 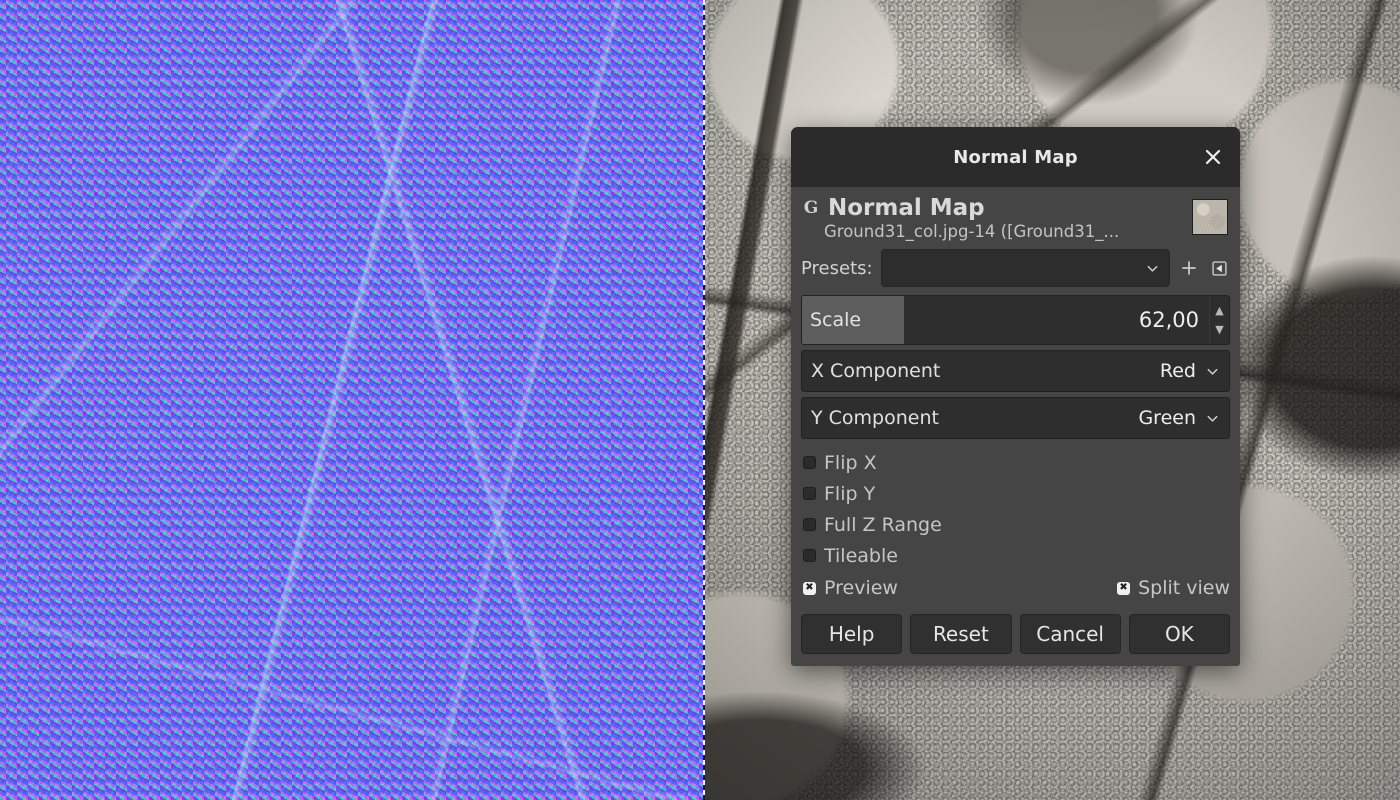 I want to click on dialog-title: Normal Map, so click(x=1015, y=157).